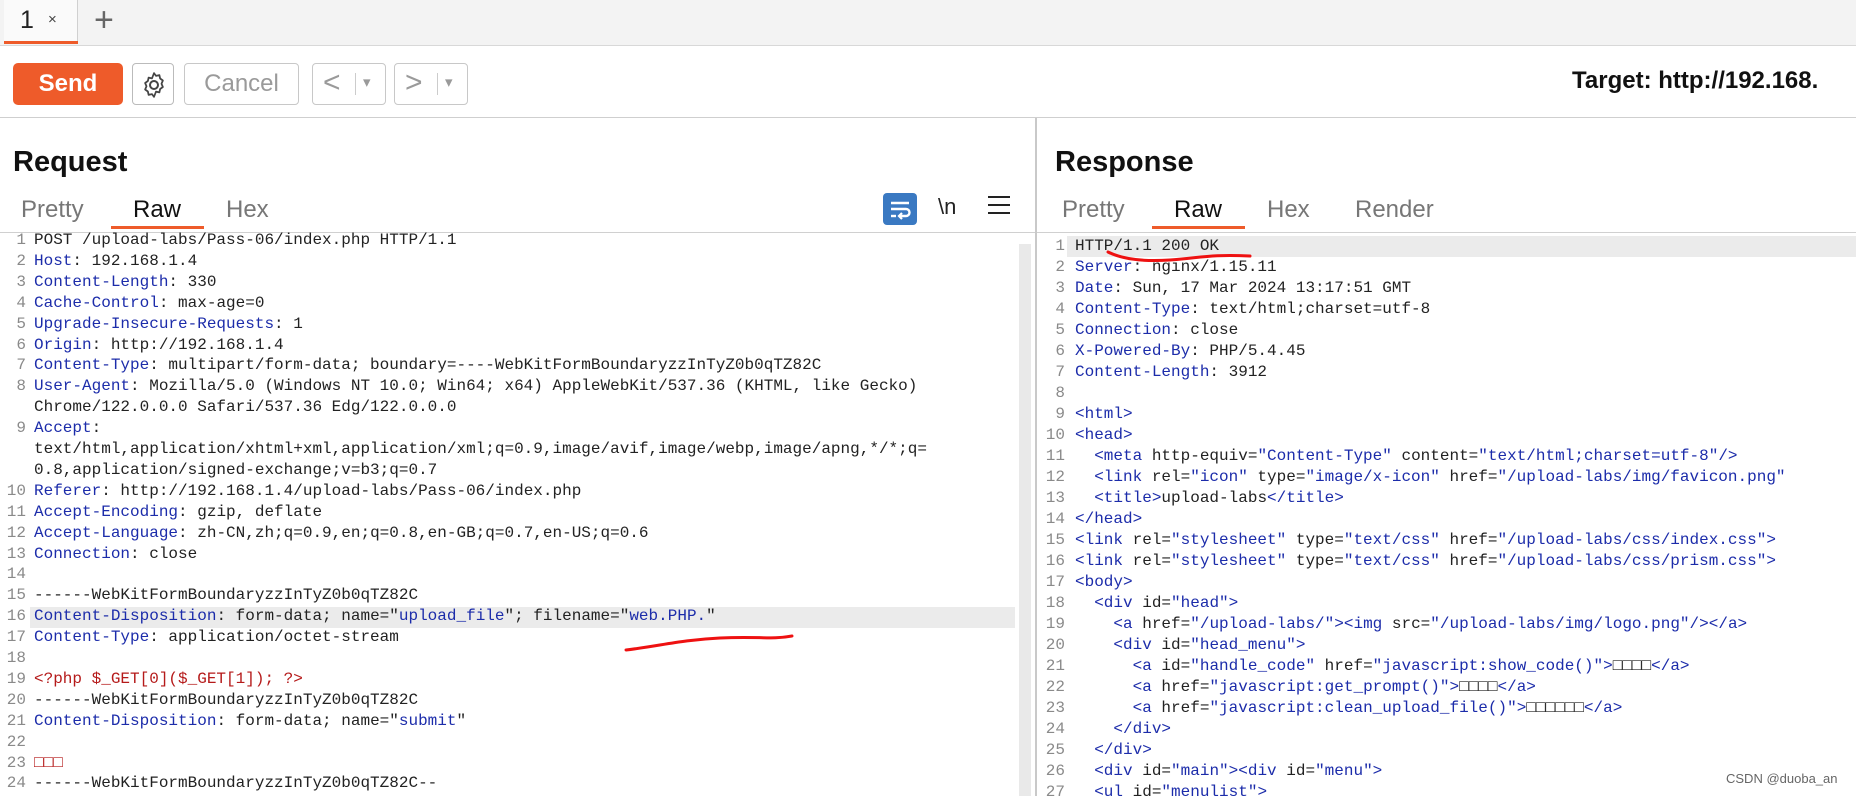  What do you see at coordinates (1200, 771) in the screenshot?
I see `code-token: "main"` at bounding box center [1200, 771].